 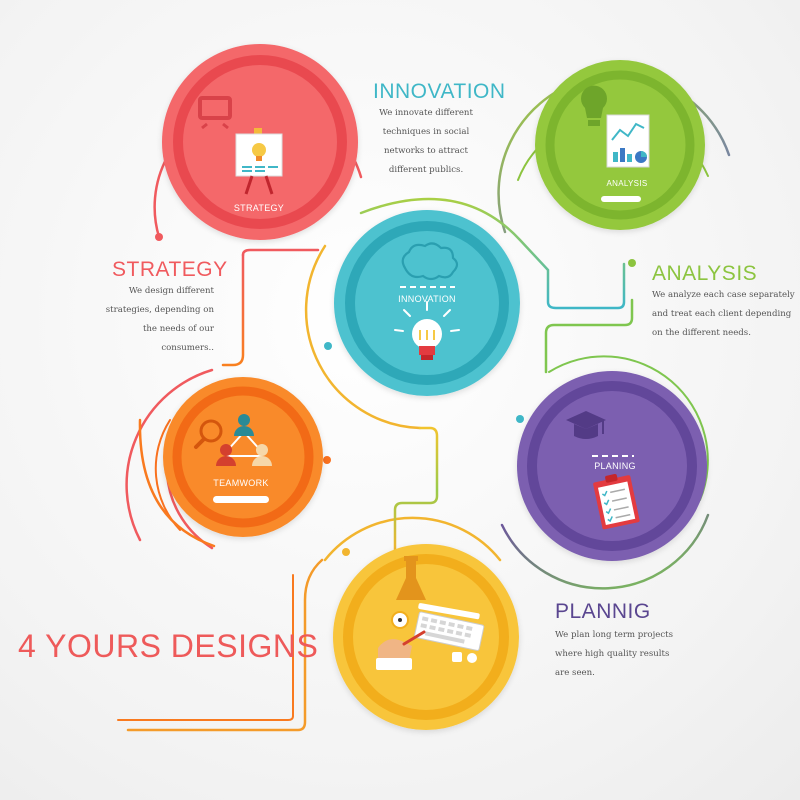 I want to click on left-connector-top, so click(x=280, y=252).